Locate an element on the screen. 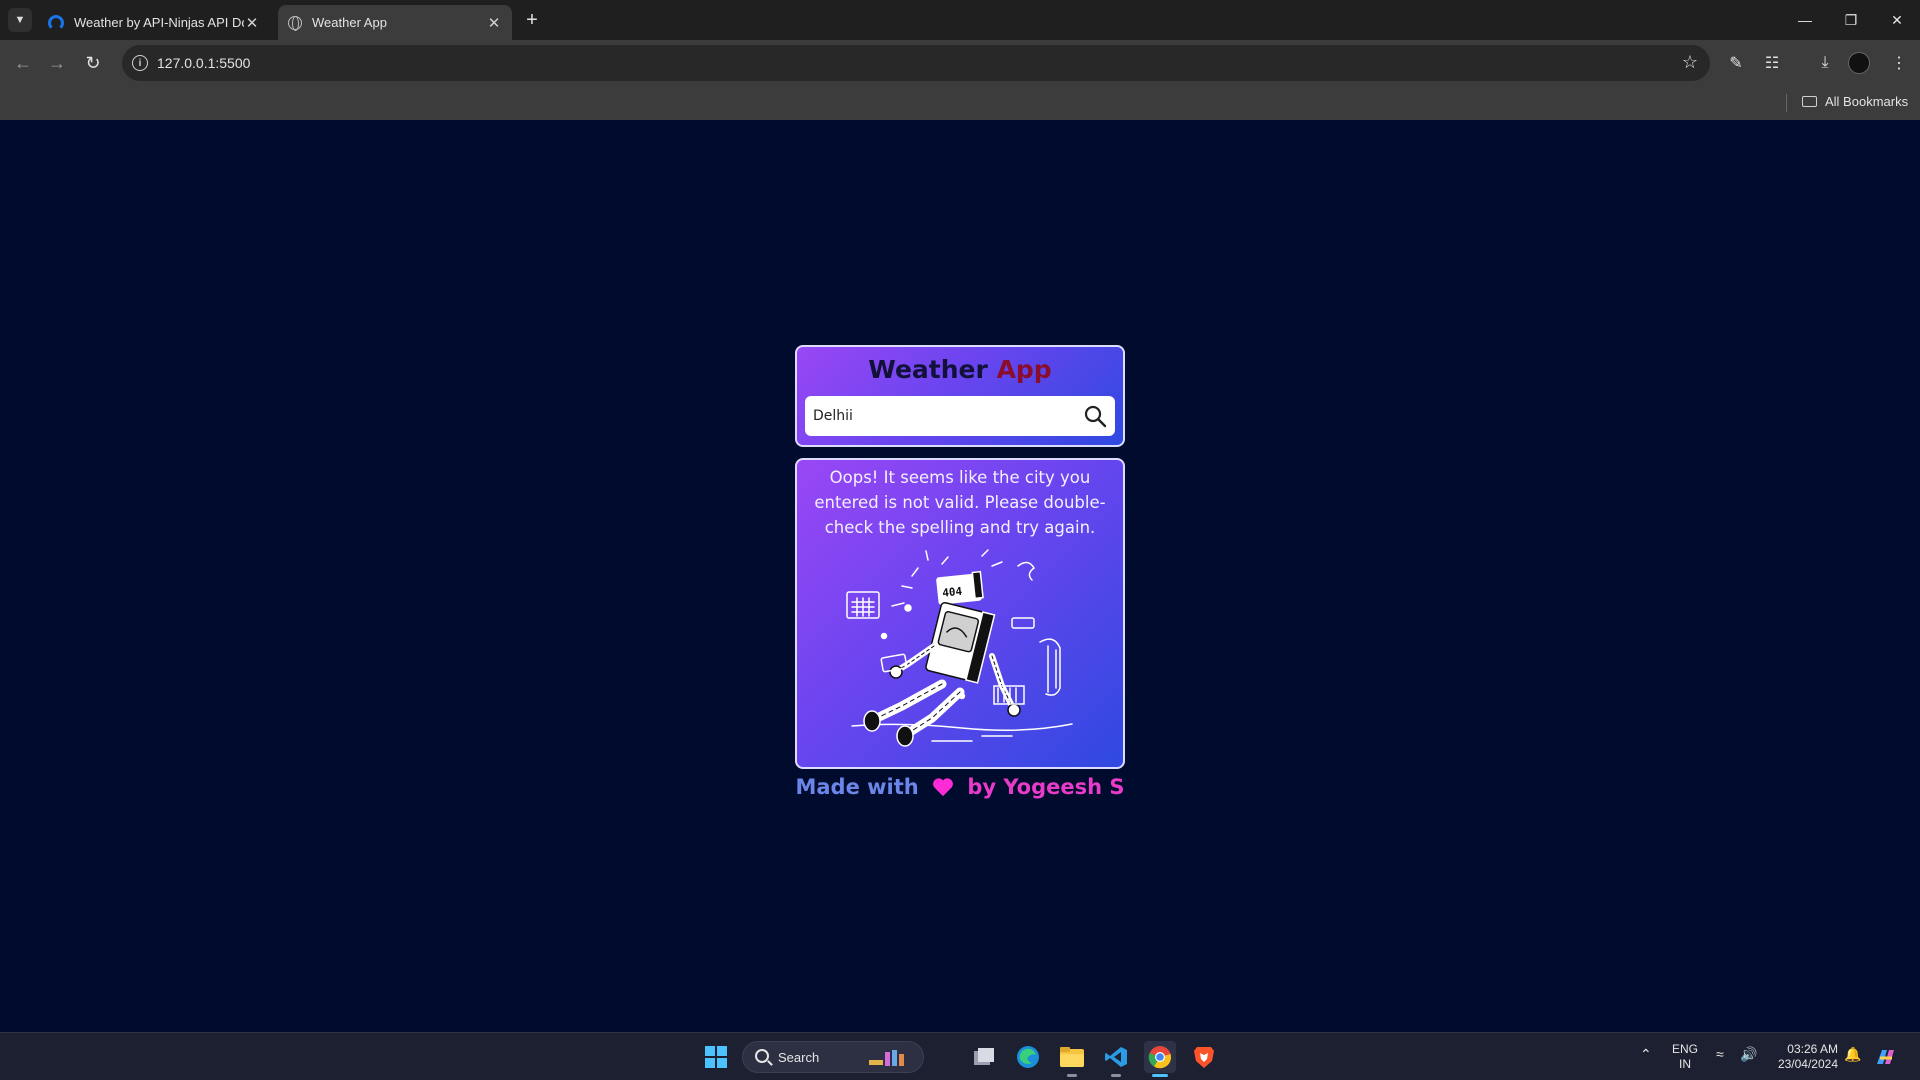 This screenshot has width=1920, height=1080. robot-404-text: 404 is located at coordinates (952, 592).